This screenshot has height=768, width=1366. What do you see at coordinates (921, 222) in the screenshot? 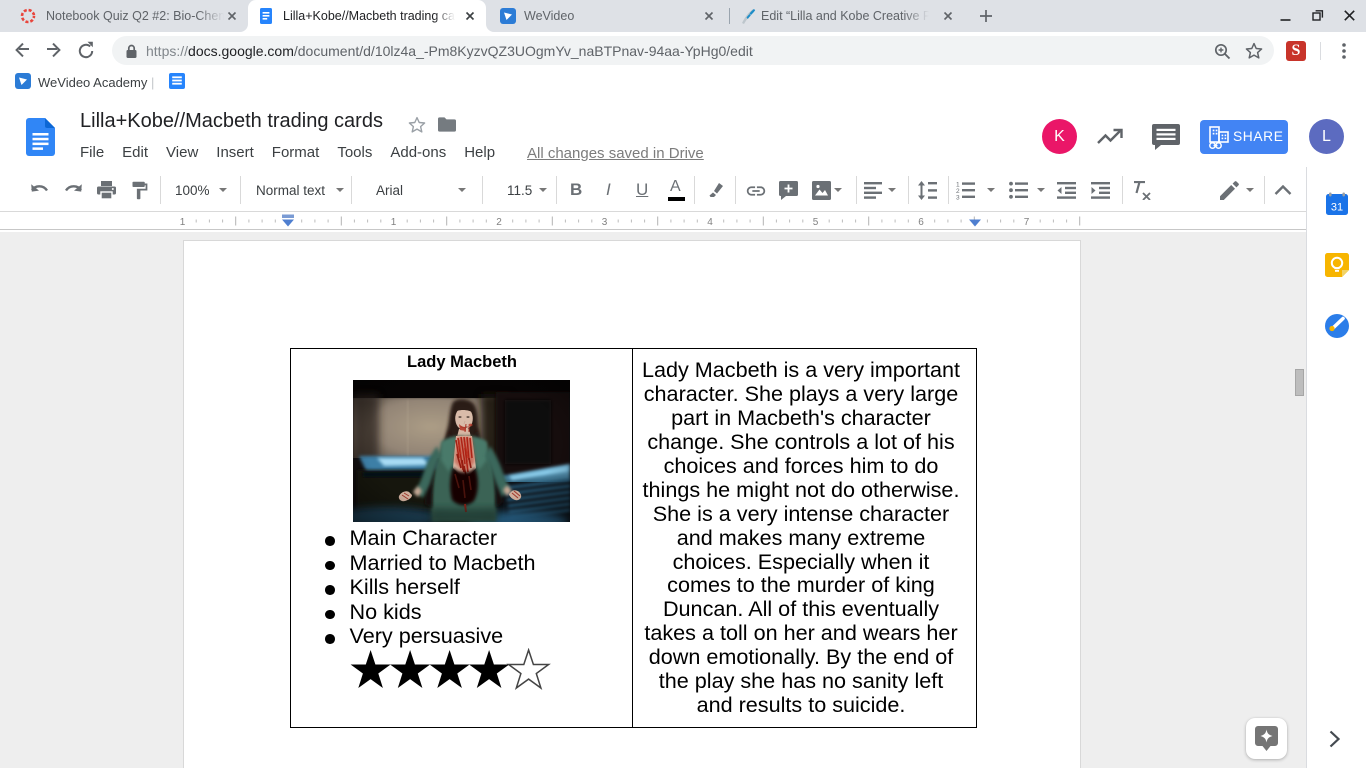
I see `svg-text: 6` at bounding box center [921, 222].